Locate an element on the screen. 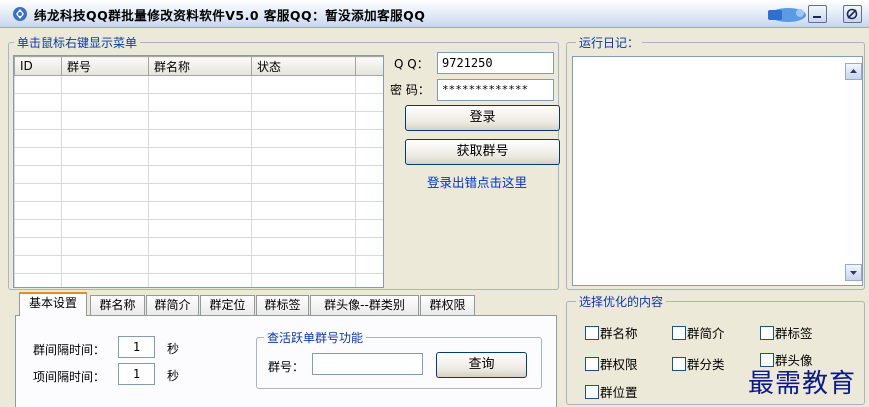 Image resolution: width=869 pixels, height=407 pixels. checkbox-group-category: 群分类 is located at coordinates (698, 363).